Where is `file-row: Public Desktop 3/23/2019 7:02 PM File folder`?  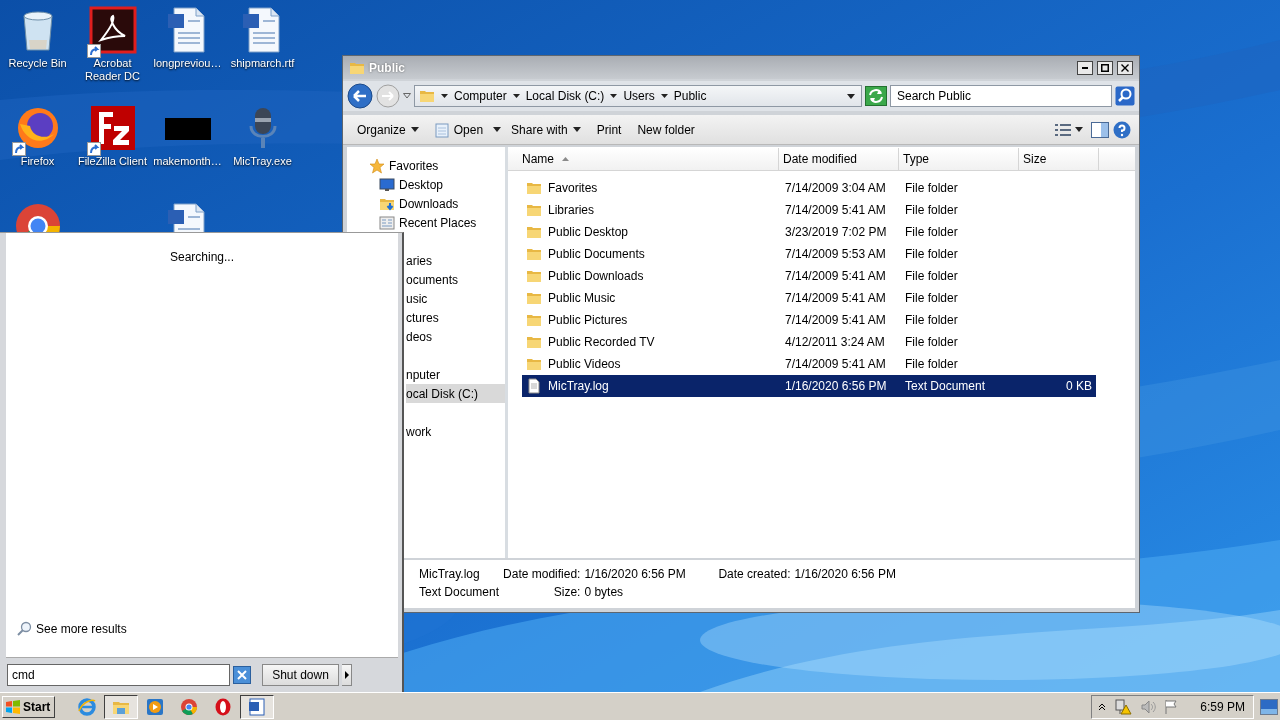 file-row: Public Desktop 3/23/2019 7:02 PM File folder is located at coordinates (809, 232).